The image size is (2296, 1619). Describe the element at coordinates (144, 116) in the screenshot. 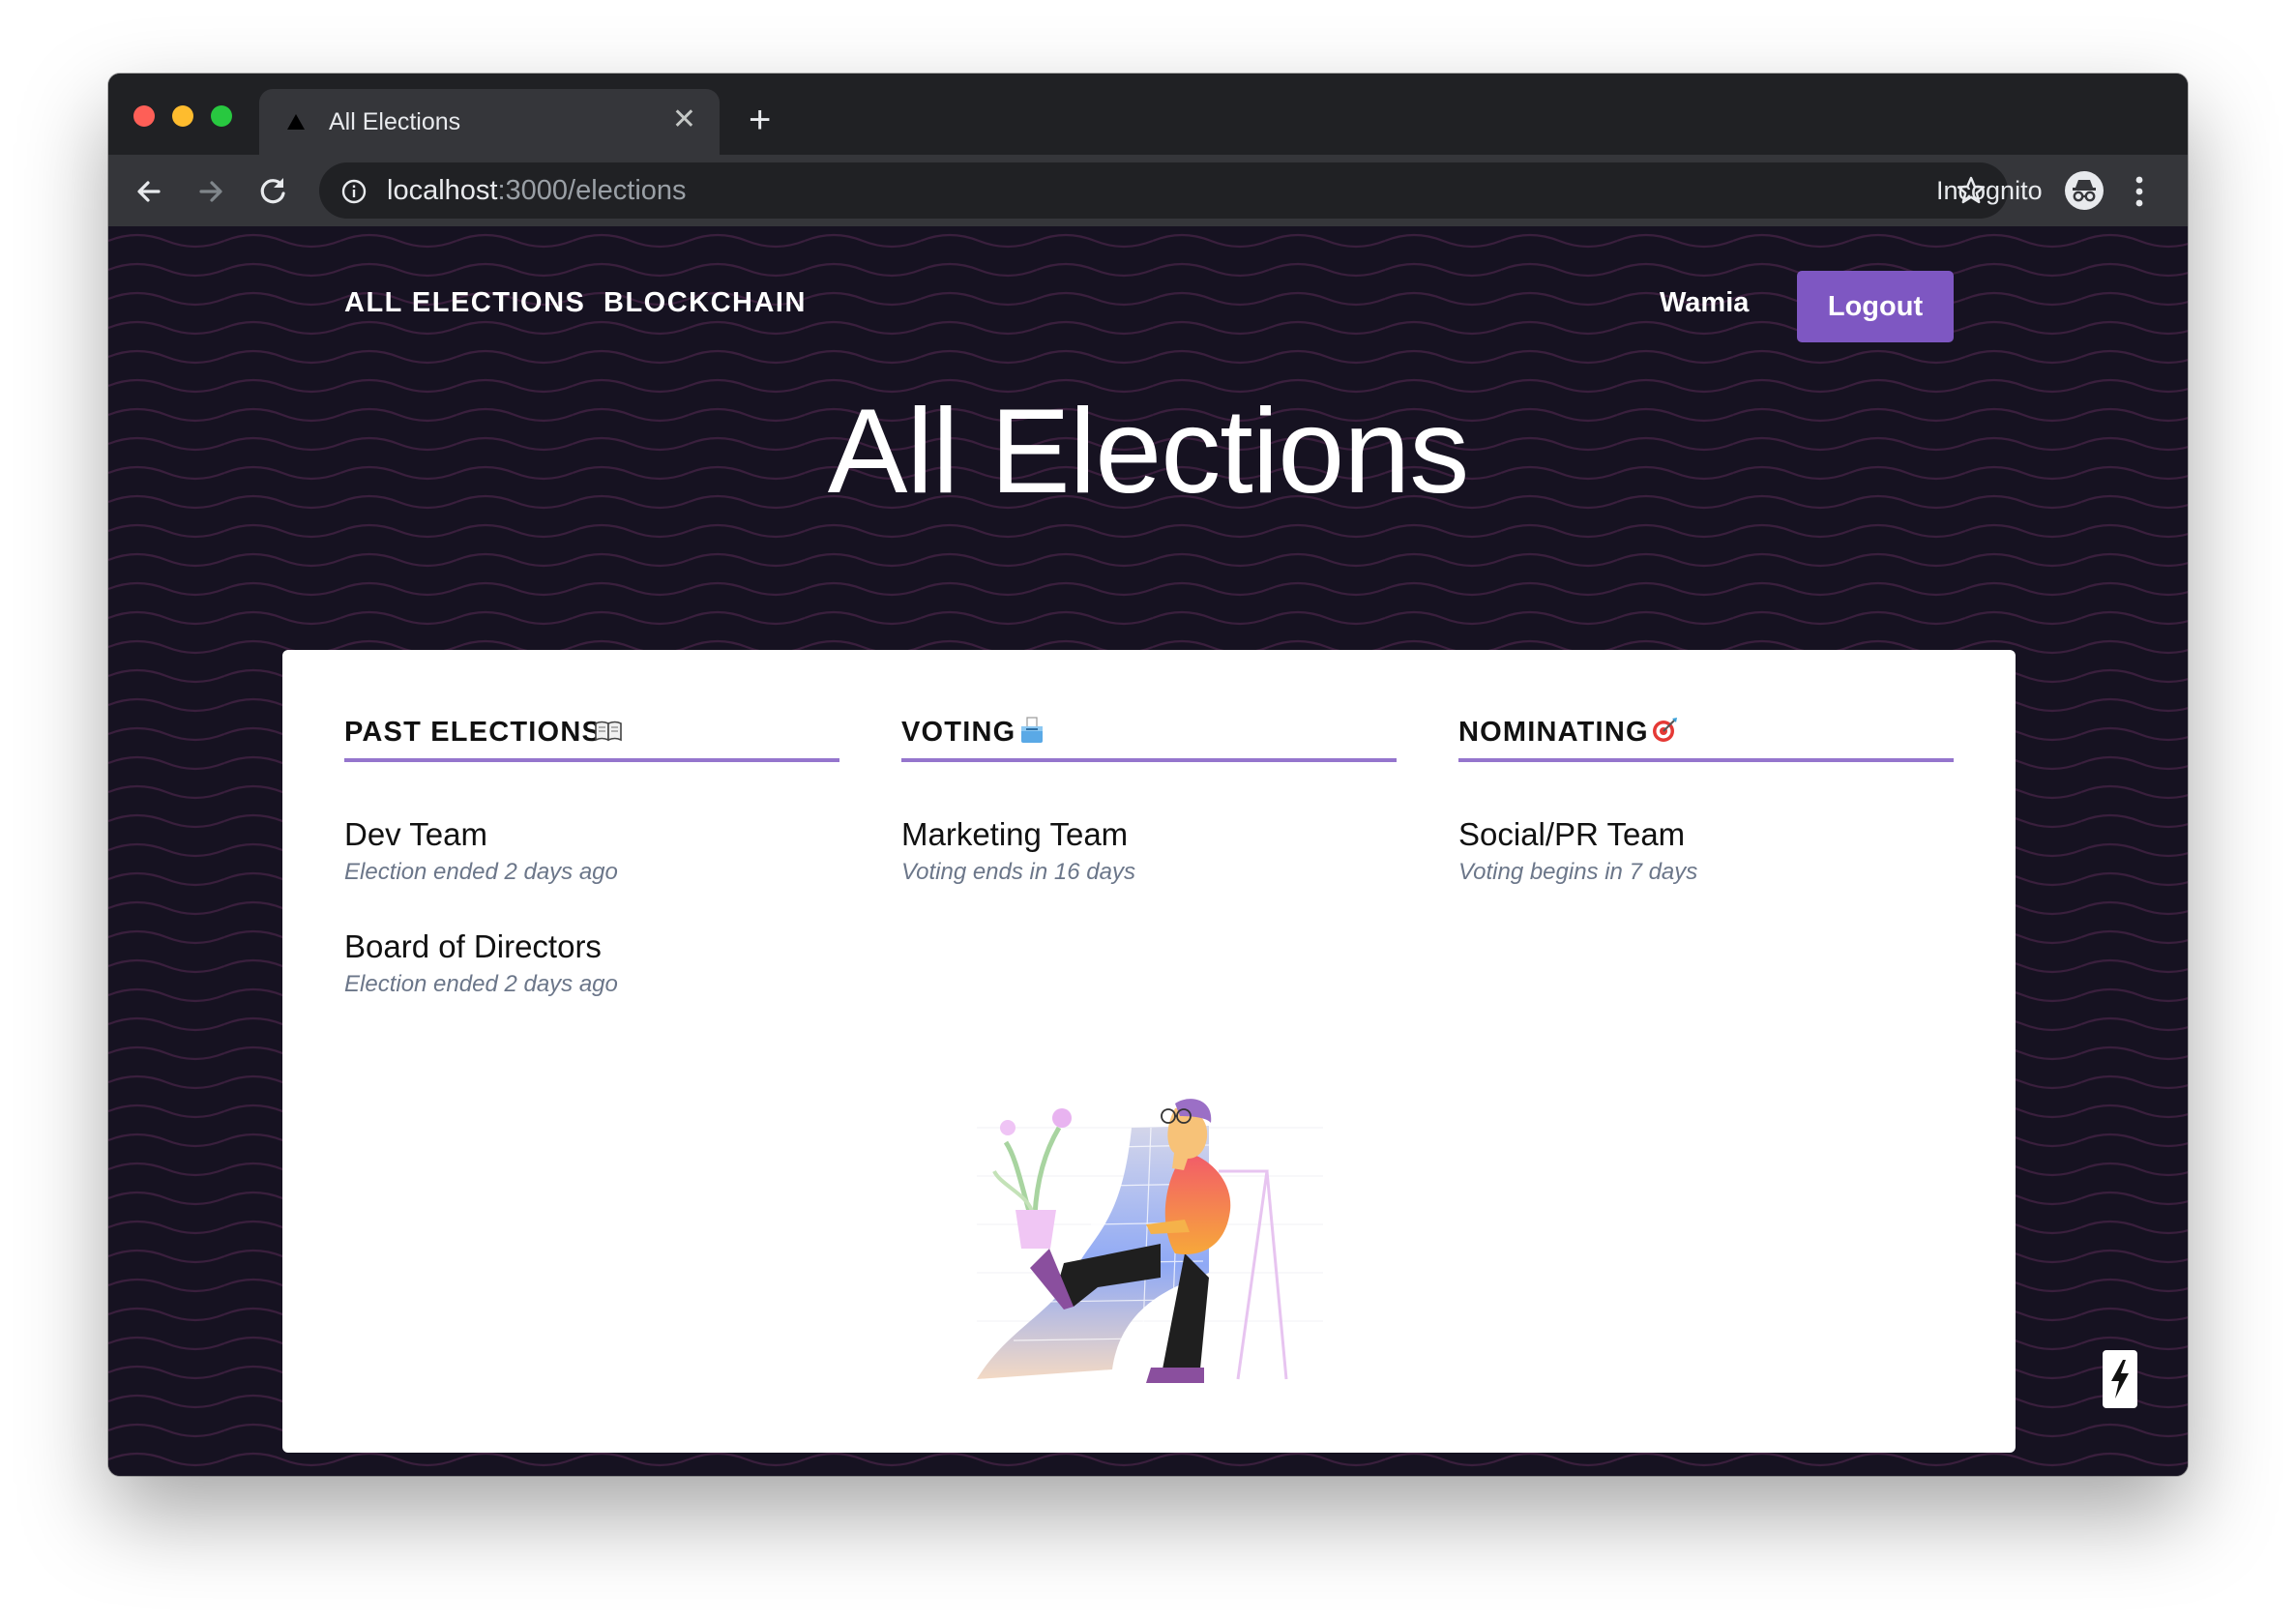

I see `close-window-button` at that location.